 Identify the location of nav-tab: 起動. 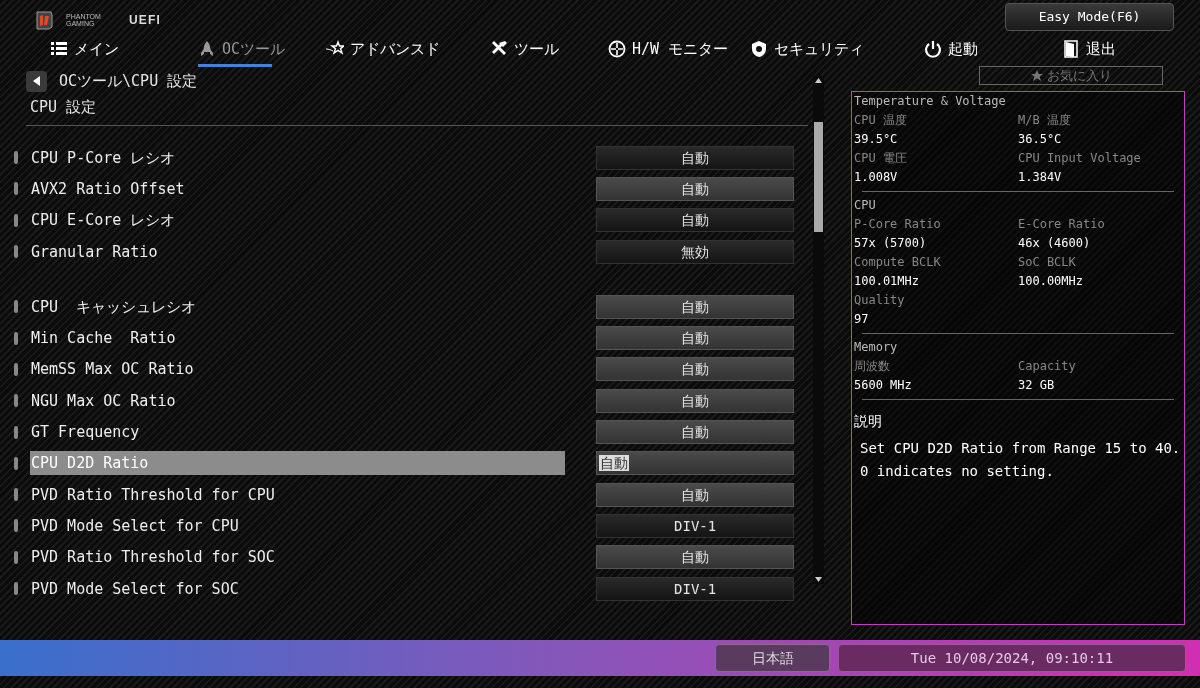
(993, 49).